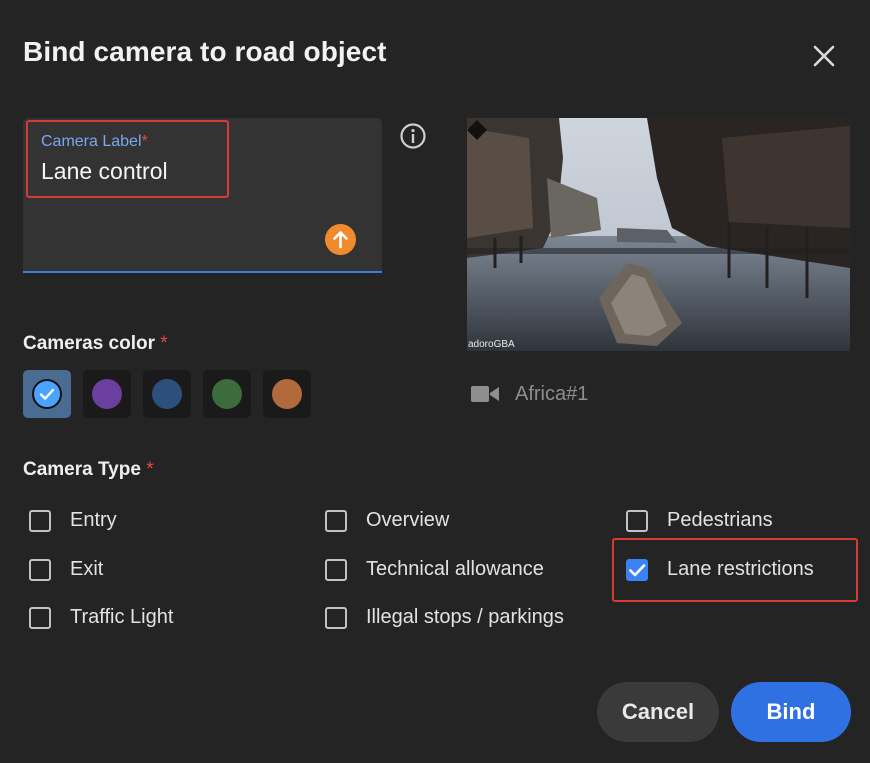 The image size is (870, 763). Describe the element at coordinates (465, 617) in the screenshot. I see `checkbox-label: Illegal stops / parkings` at that location.